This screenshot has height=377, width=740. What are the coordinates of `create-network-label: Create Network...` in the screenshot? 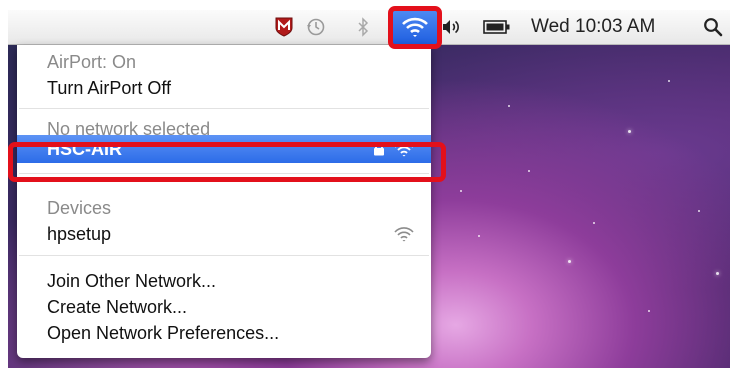 It's located at (117, 306).